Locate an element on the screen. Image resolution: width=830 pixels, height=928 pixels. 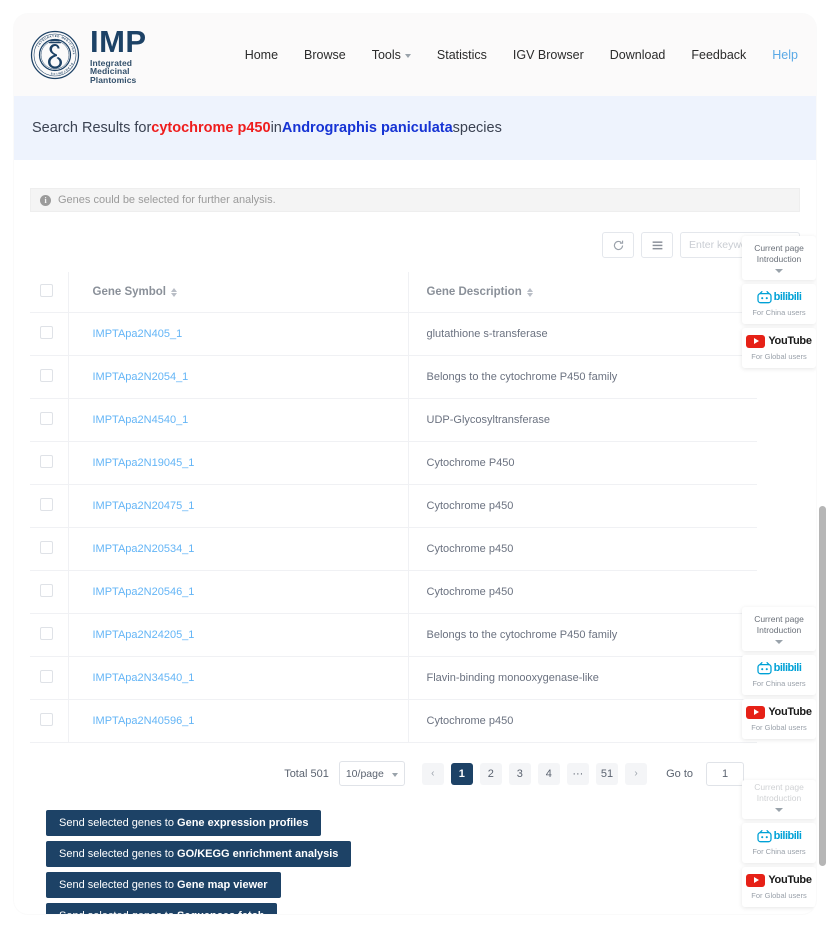
nav-item-help: Help is located at coordinates (785, 55).